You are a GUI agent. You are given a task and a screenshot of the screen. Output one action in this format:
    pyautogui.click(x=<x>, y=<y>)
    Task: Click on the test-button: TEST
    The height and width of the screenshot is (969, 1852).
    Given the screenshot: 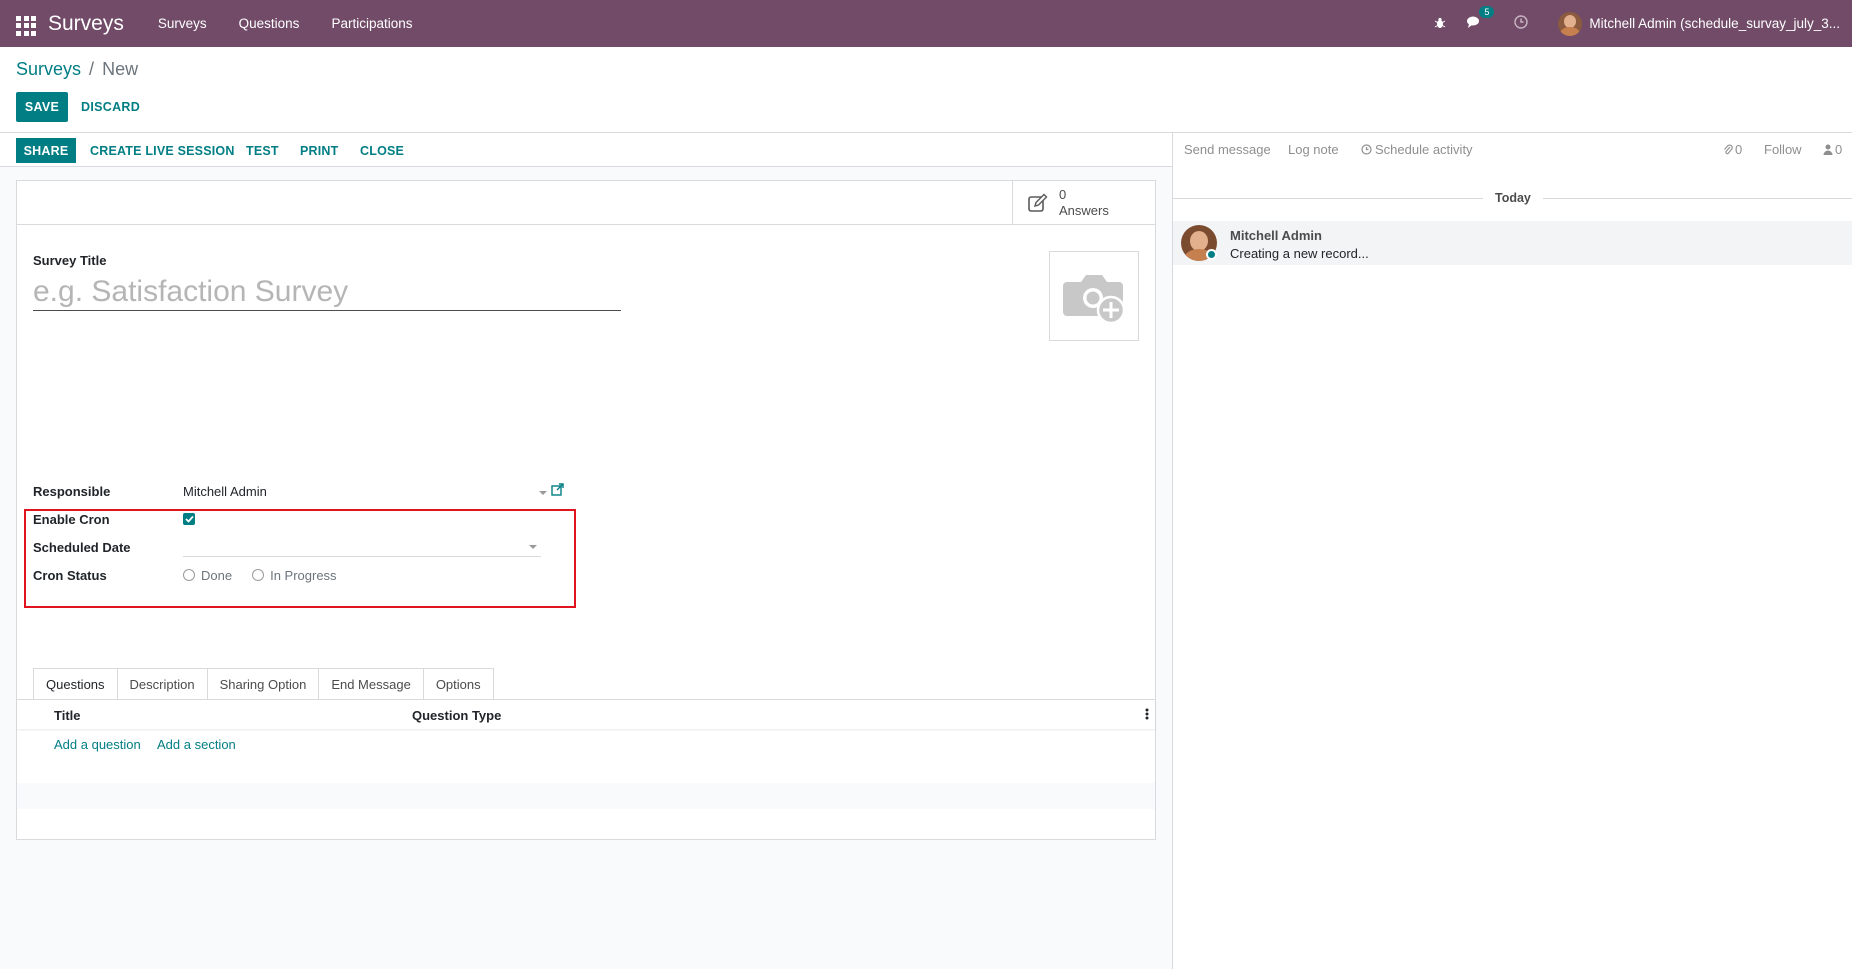 What is the action you would take?
    pyautogui.click(x=262, y=150)
    